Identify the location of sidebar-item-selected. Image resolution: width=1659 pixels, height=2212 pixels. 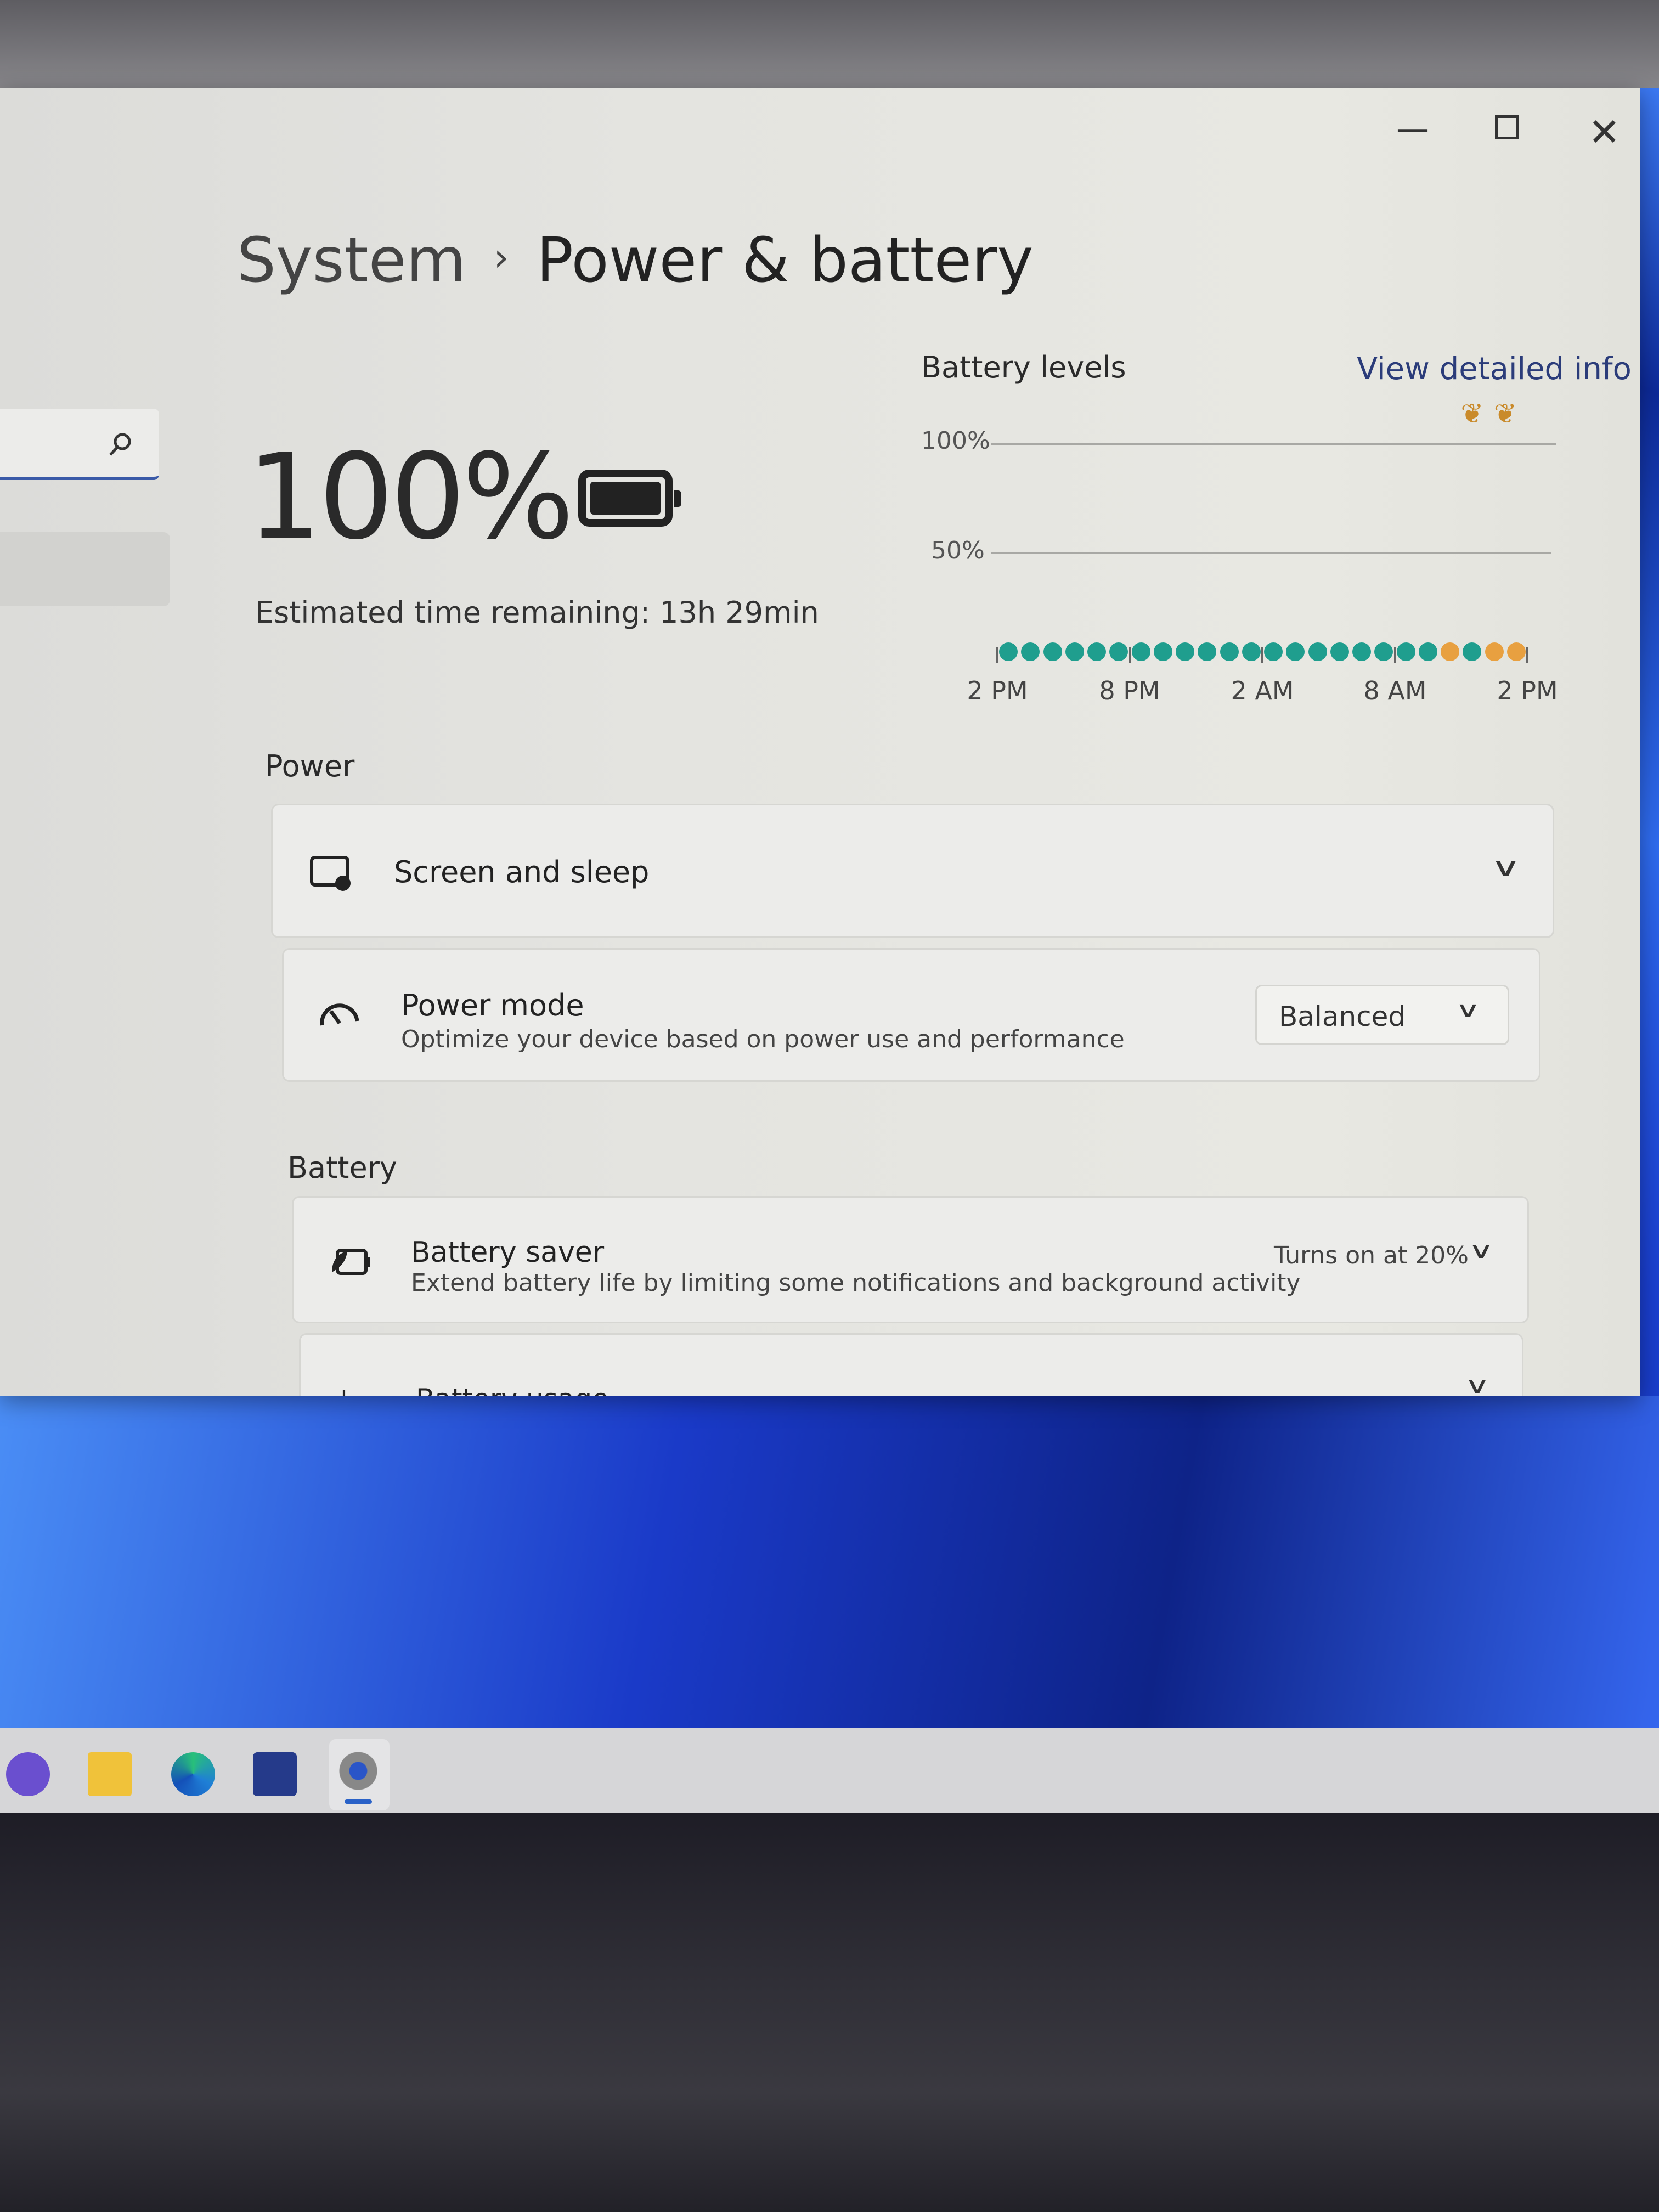
(85, 569).